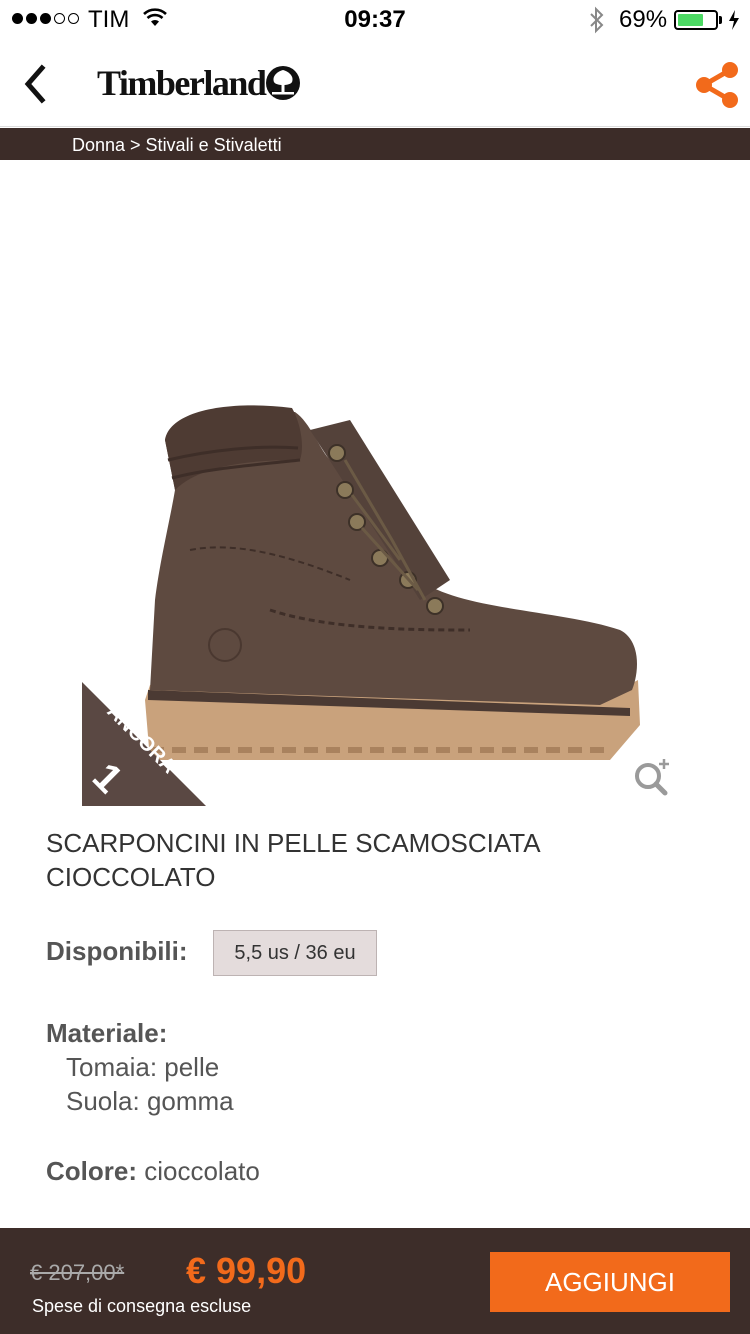 This screenshot has height=1334, width=750. What do you see at coordinates (597, 20) in the screenshot?
I see `bluetooth-icon` at bounding box center [597, 20].